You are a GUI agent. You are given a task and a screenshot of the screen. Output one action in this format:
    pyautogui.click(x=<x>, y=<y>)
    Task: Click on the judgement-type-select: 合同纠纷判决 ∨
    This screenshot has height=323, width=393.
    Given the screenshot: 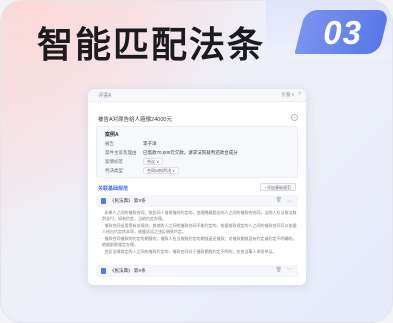 What is the action you would take?
    pyautogui.click(x=161, y=170)
    